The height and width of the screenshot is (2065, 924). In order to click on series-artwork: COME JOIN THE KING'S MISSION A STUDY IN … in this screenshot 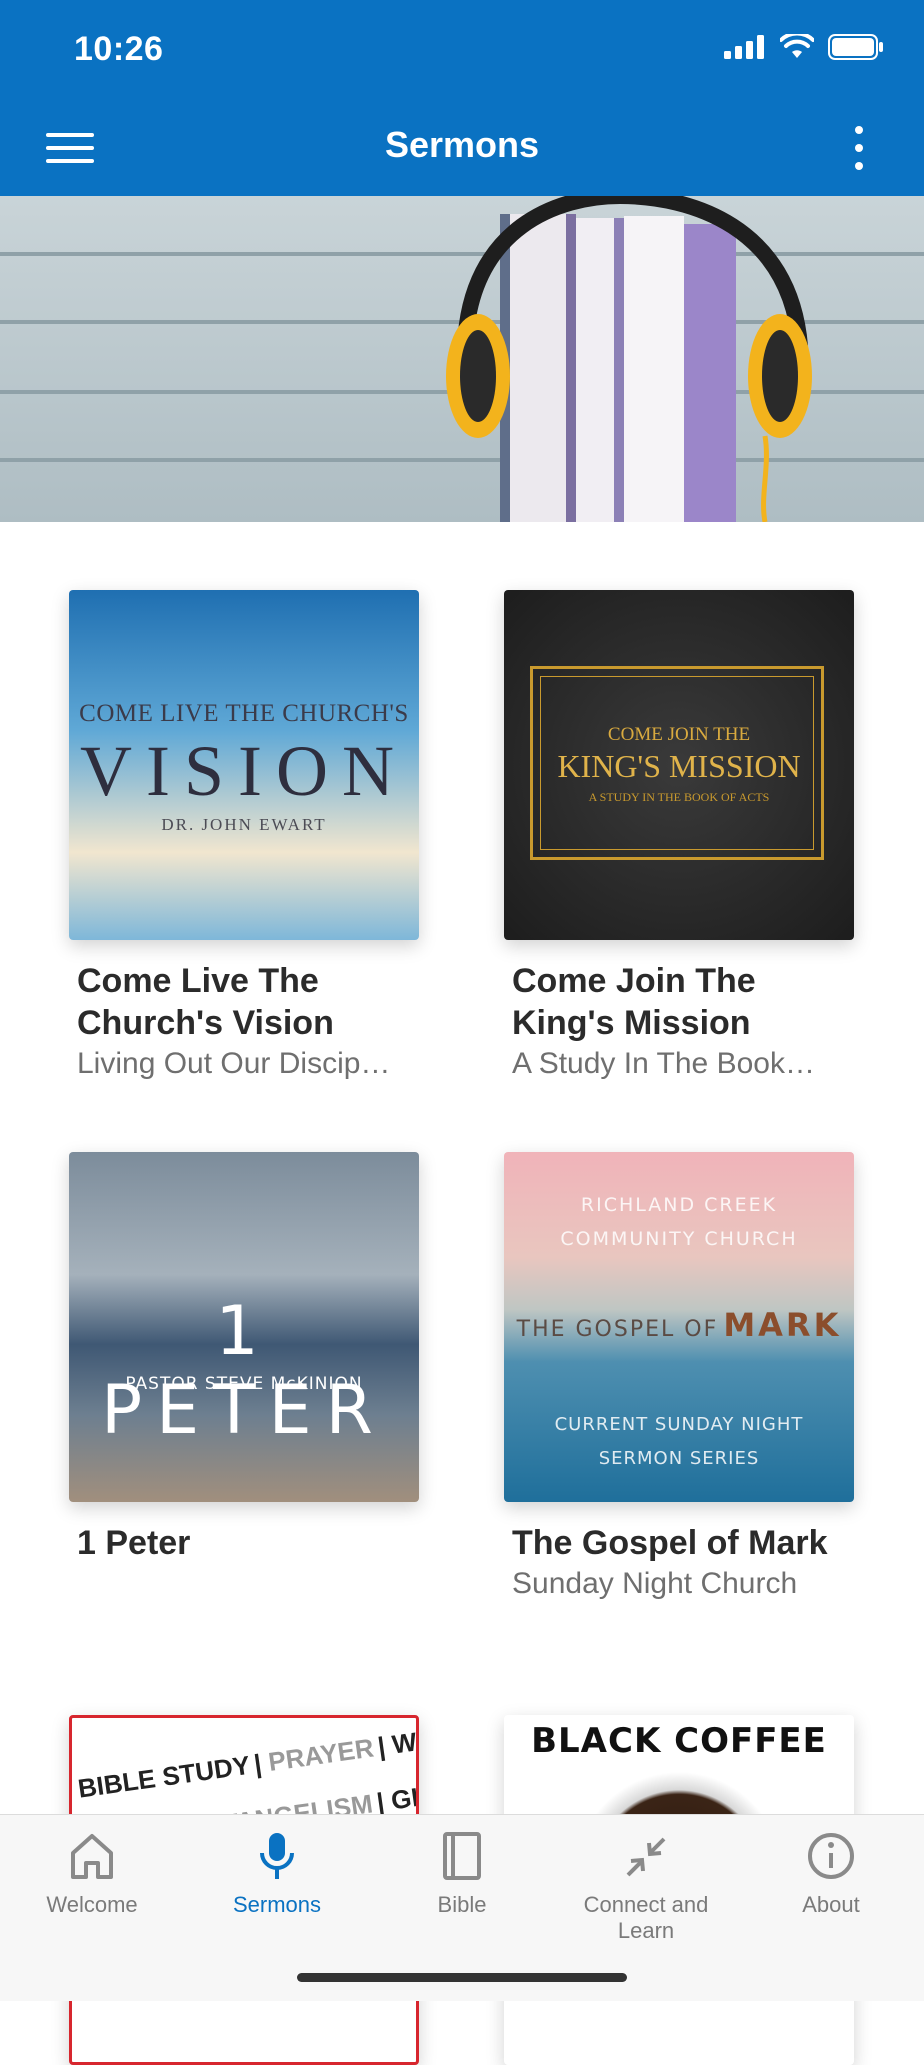, I will do `click(679, 765)`.